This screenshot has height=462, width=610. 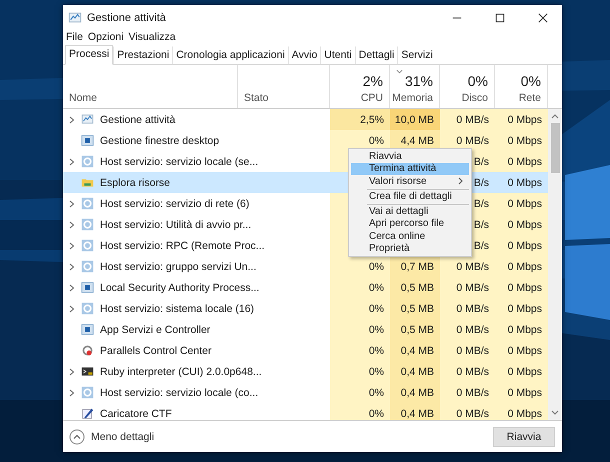 I want to click on menu-item: Apri percorso file, so click(x=410, y=224).